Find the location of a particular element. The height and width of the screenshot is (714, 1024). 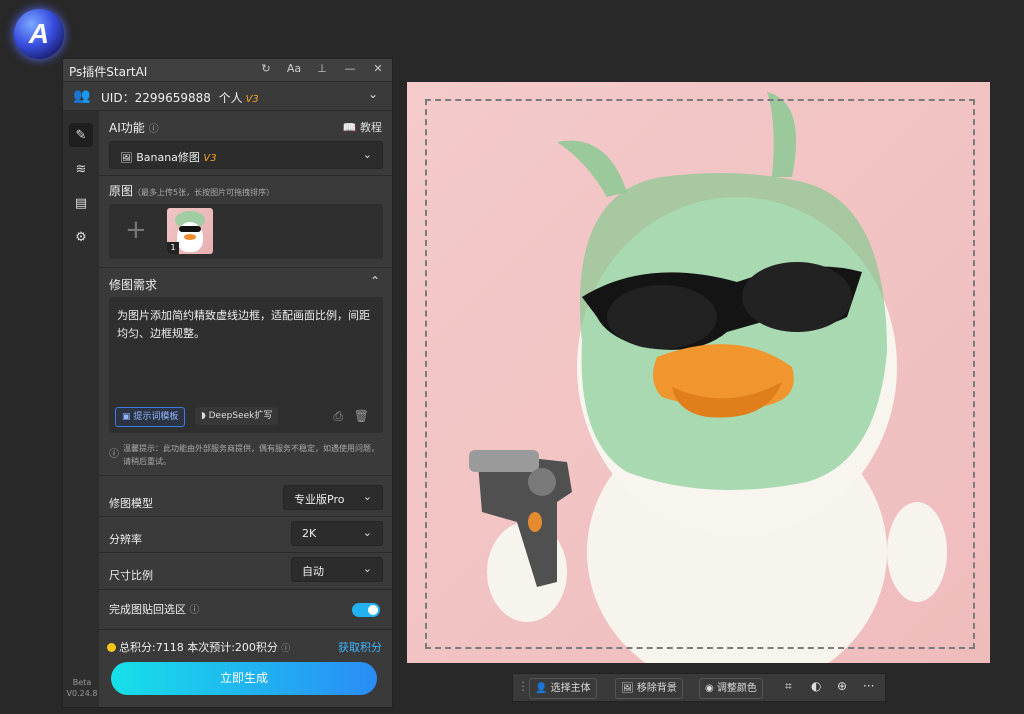

logo-letter: A is located at coordinates (39, 33).